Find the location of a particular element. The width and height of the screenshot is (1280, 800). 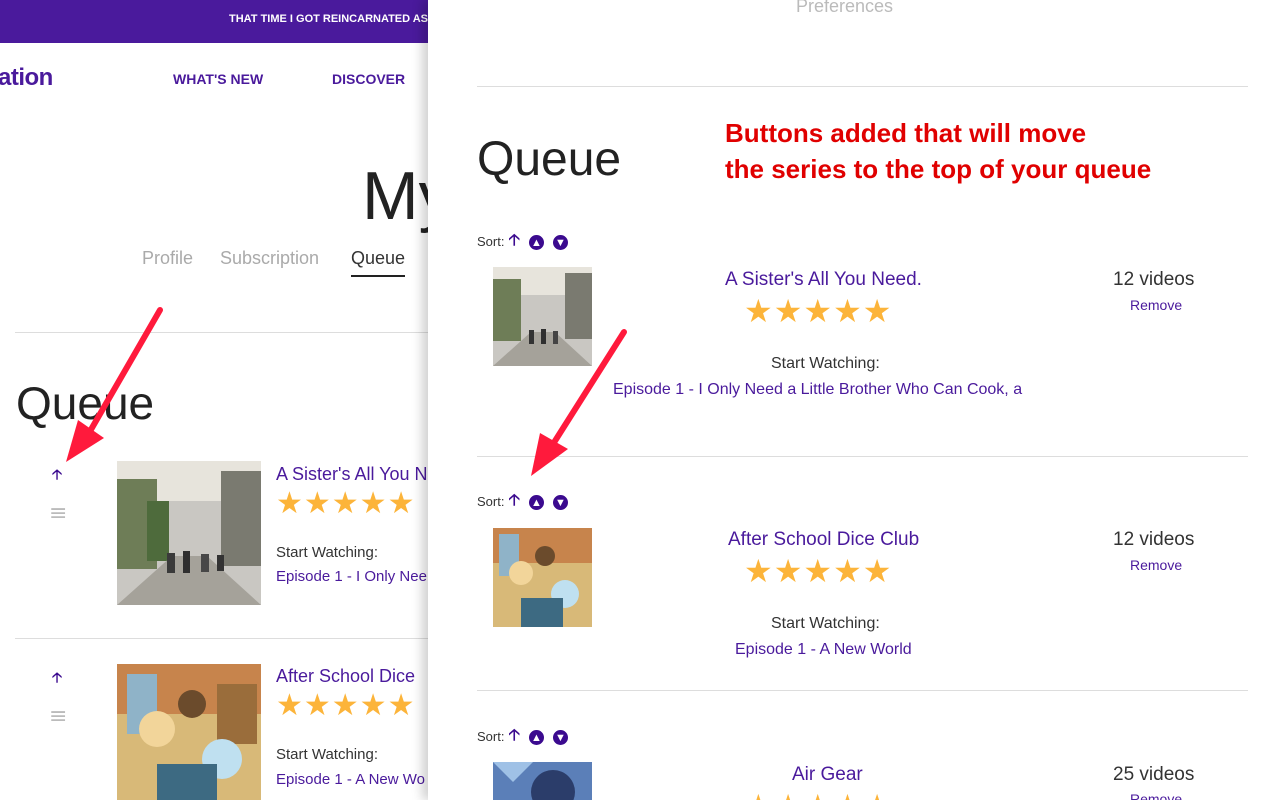

episode-link: Episode 1 - A New Wo is located at coordinates (350, 779).